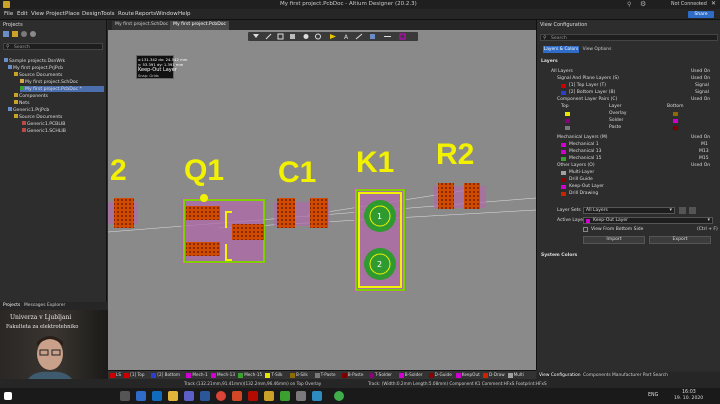  Describe the element at coordinates (628, 93) in the screenshot. I see `layer-row: [2] Bottom Layer (B) Signal` at that location.